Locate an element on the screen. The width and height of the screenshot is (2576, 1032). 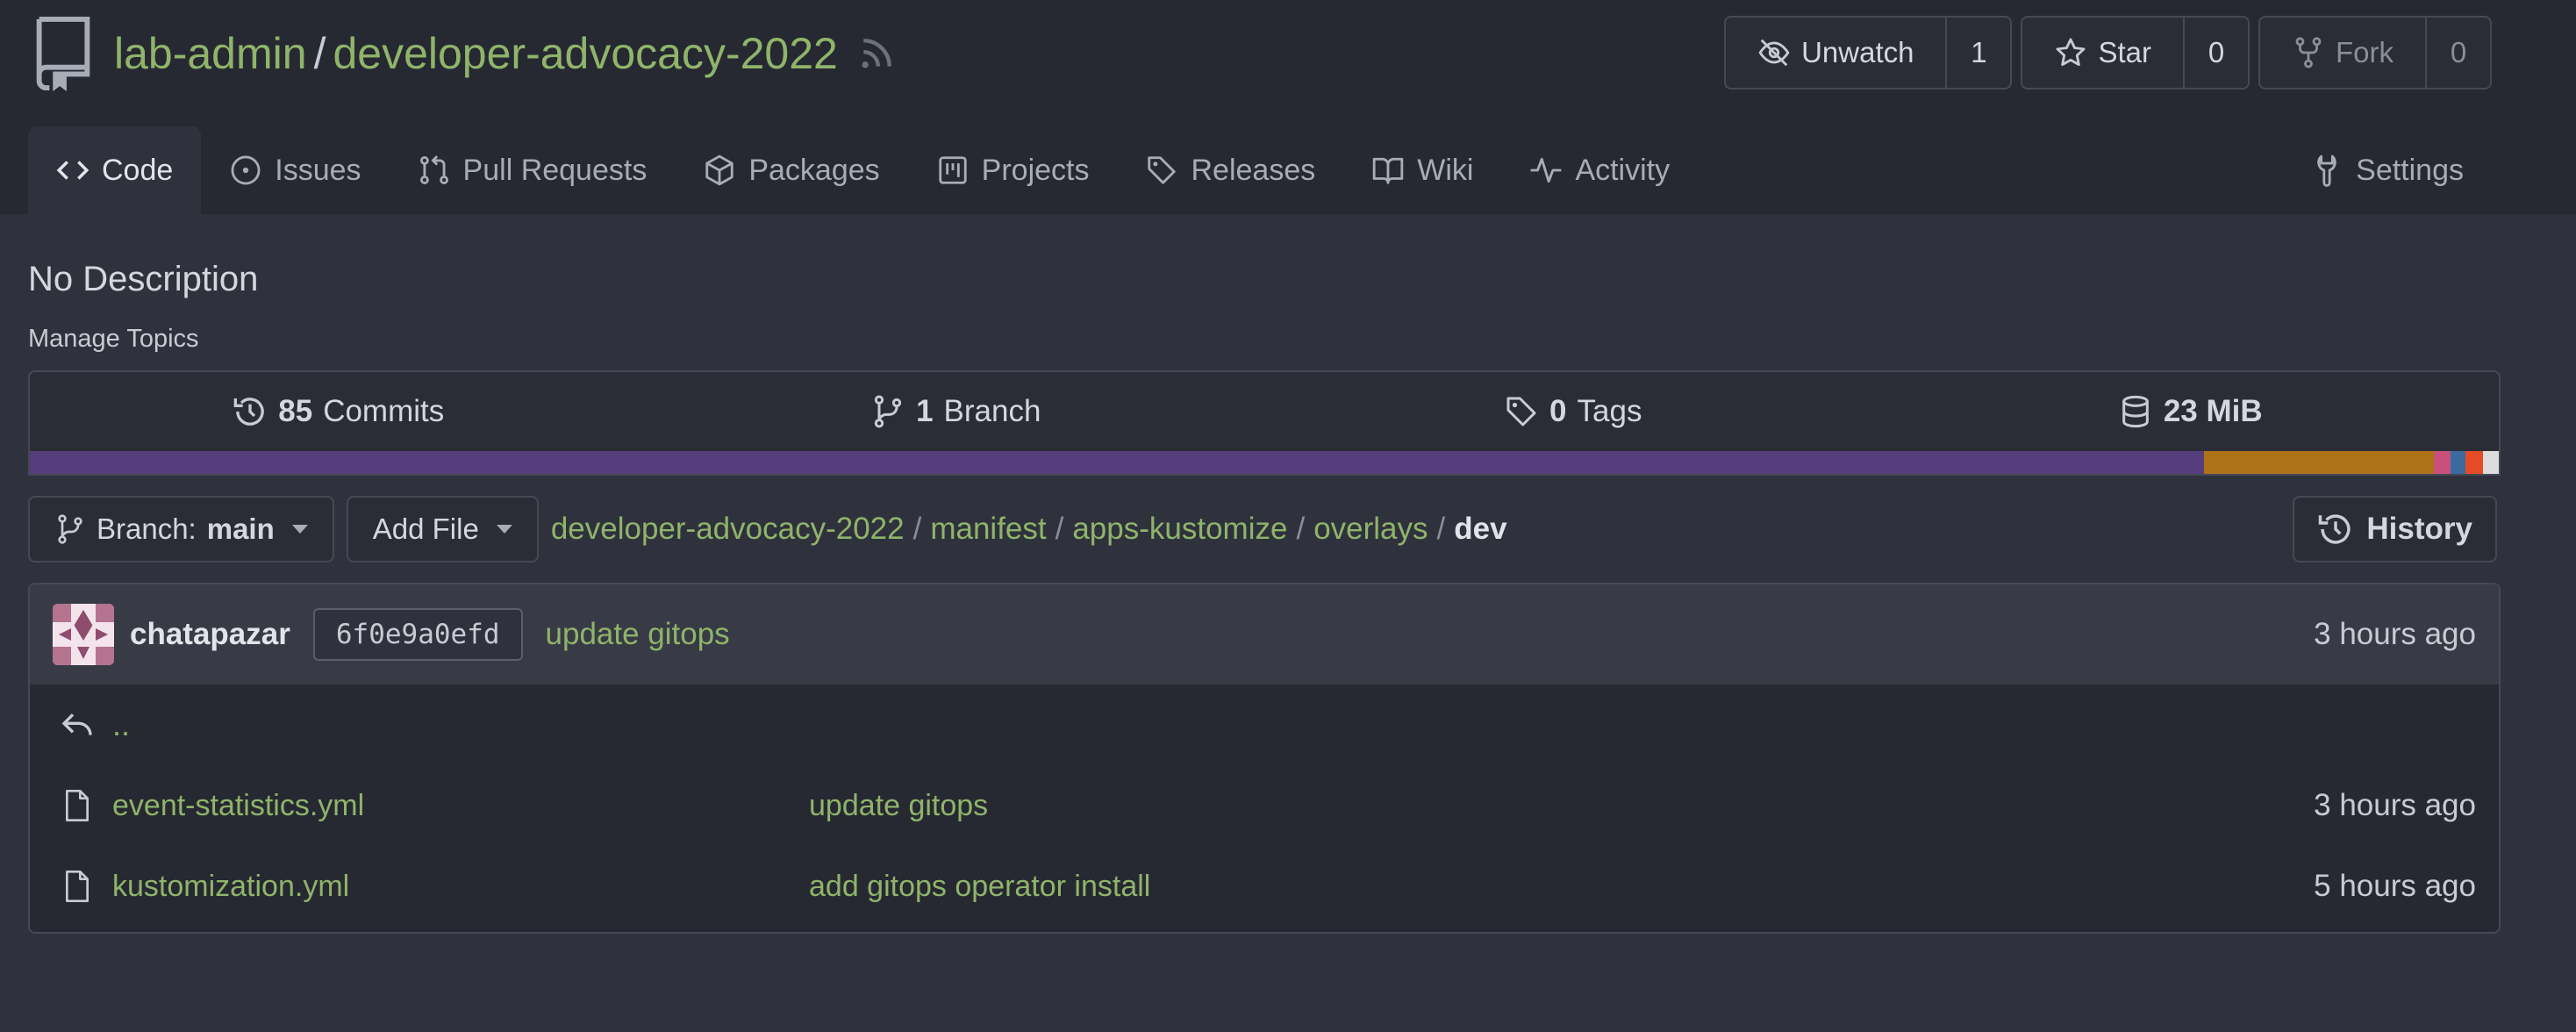
tags-label: Tags is located at coordinates (1609, 411).